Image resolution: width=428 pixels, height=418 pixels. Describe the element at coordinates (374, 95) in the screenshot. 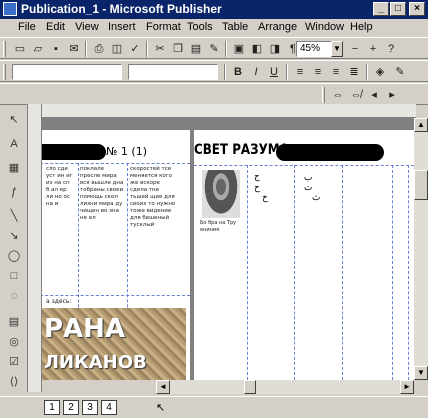

I see `previous-frame-icon: ◂` at that location.